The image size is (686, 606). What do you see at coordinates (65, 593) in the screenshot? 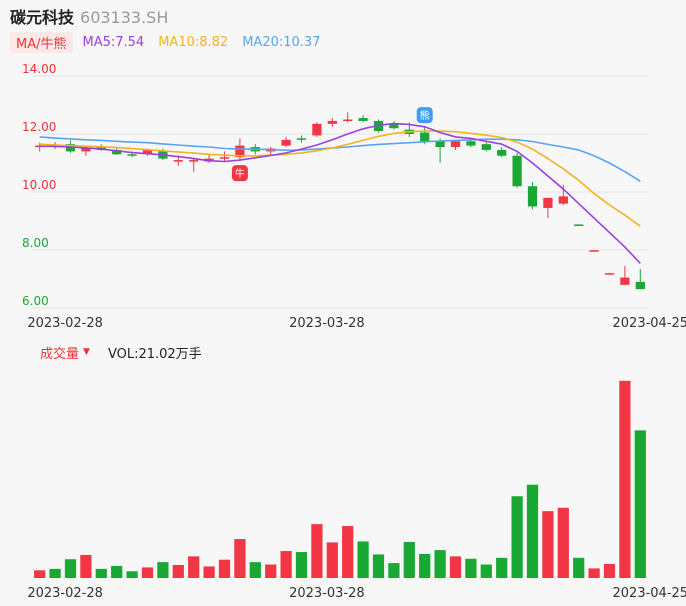
I see `volume-x-tick-label: 2023-02-28` at bounding box center [65, 593].